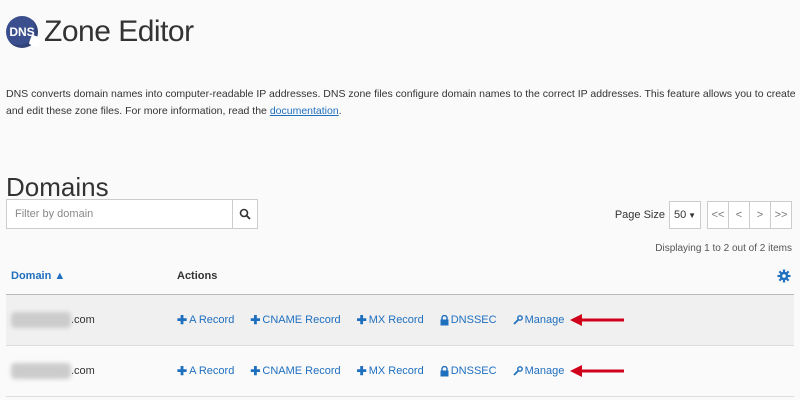 This screenshot has height=400, width=800. I want to click on gear-icon, so click(784, 276).